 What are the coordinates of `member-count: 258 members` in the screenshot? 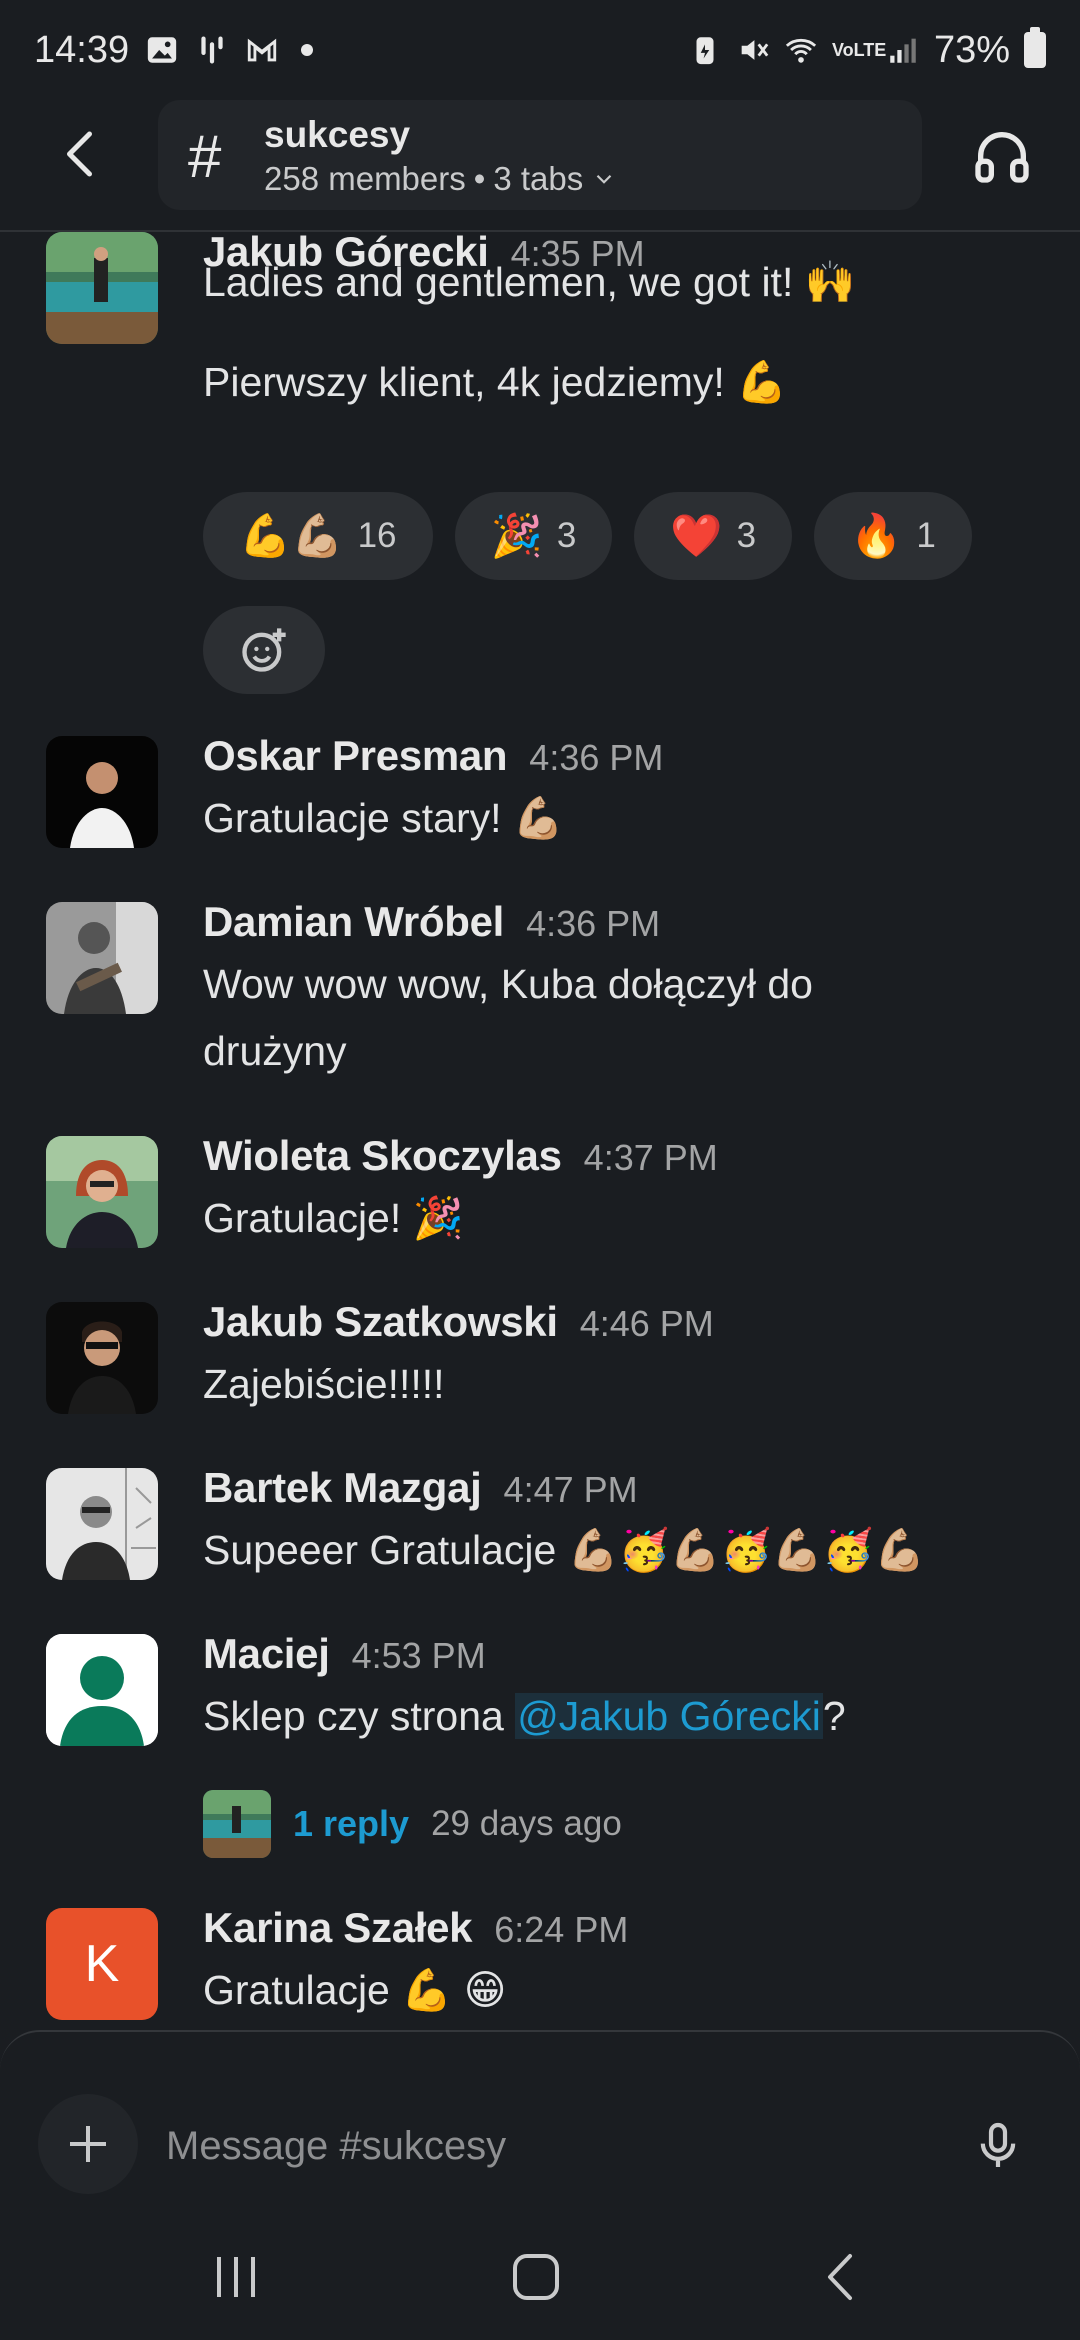 It's located at (365, 178).